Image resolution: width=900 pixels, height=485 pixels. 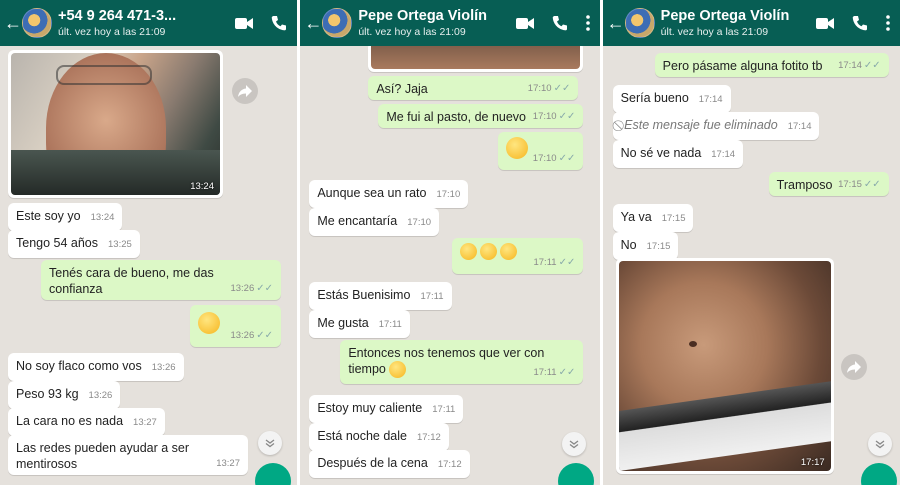 I want to click on incoming-message: Tengo 54 años 13:25, so click(x=74, y=244).